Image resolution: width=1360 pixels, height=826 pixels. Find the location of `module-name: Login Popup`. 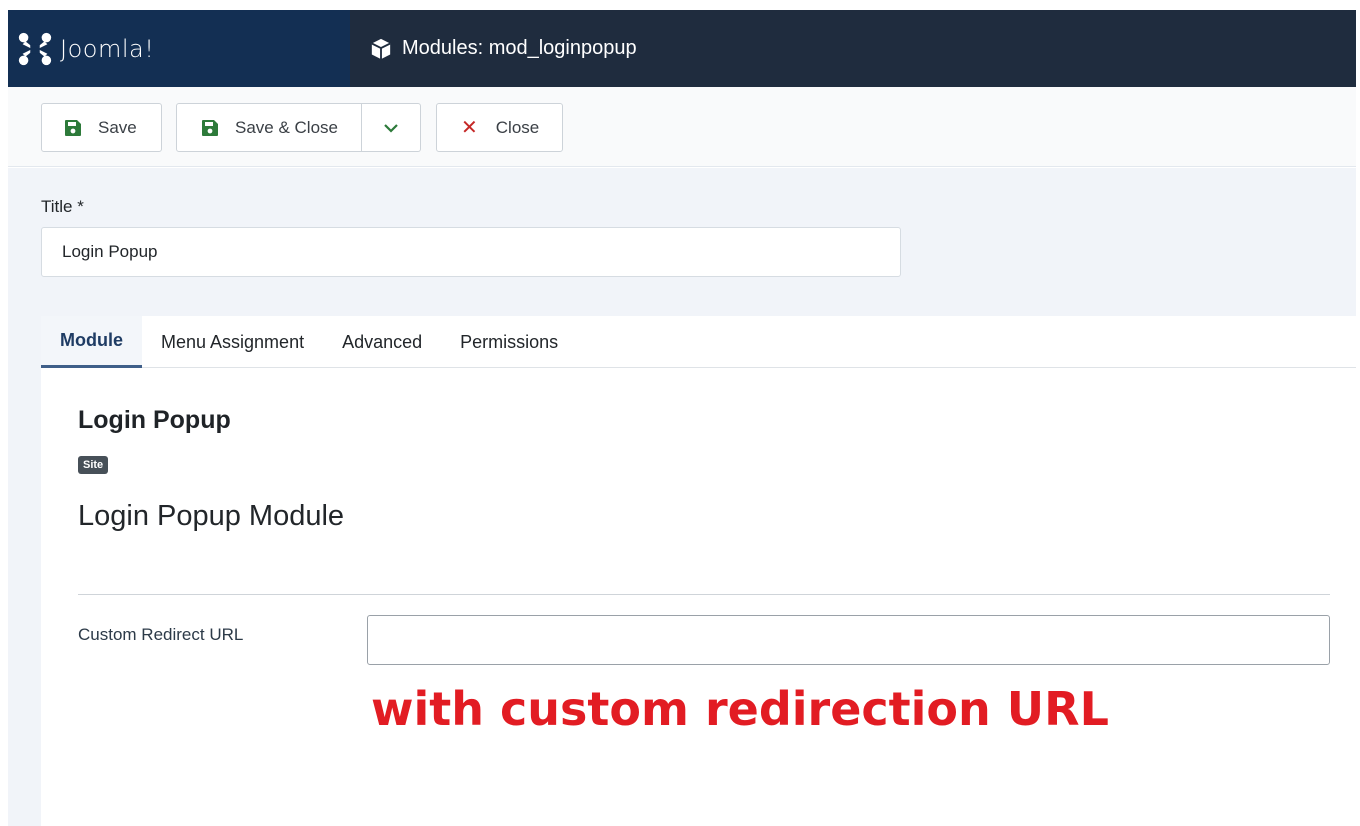

module-name: Login Popup is located at coordinates (154, 420).